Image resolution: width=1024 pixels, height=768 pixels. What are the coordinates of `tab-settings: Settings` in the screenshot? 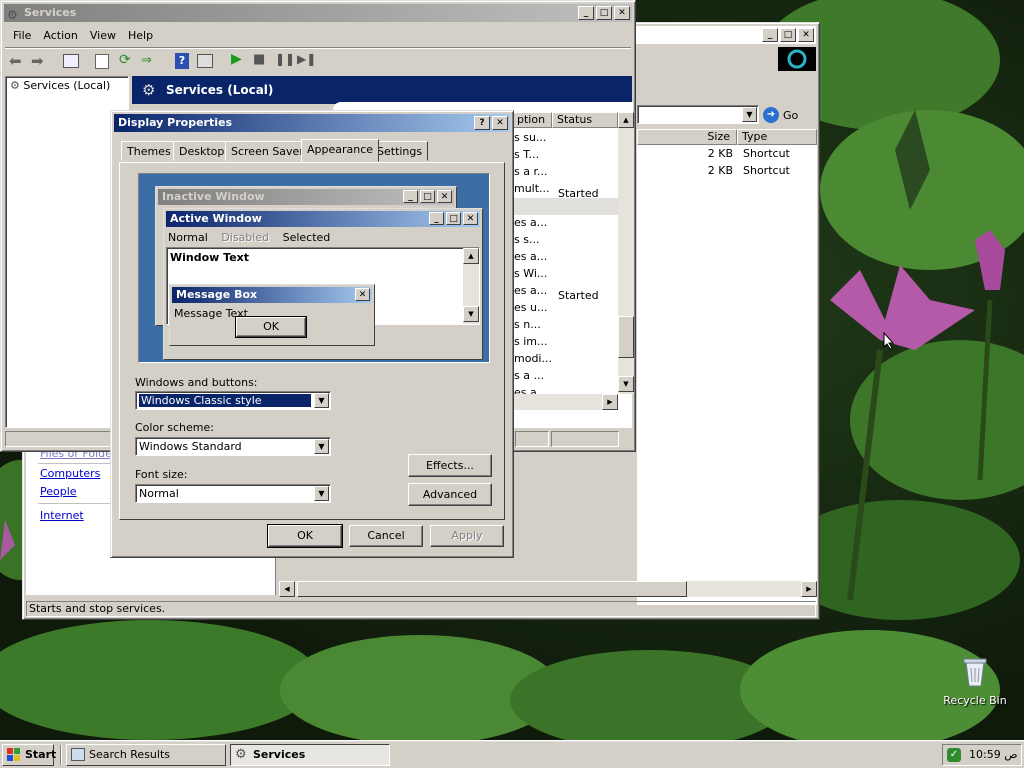 It's located at (400, 151).